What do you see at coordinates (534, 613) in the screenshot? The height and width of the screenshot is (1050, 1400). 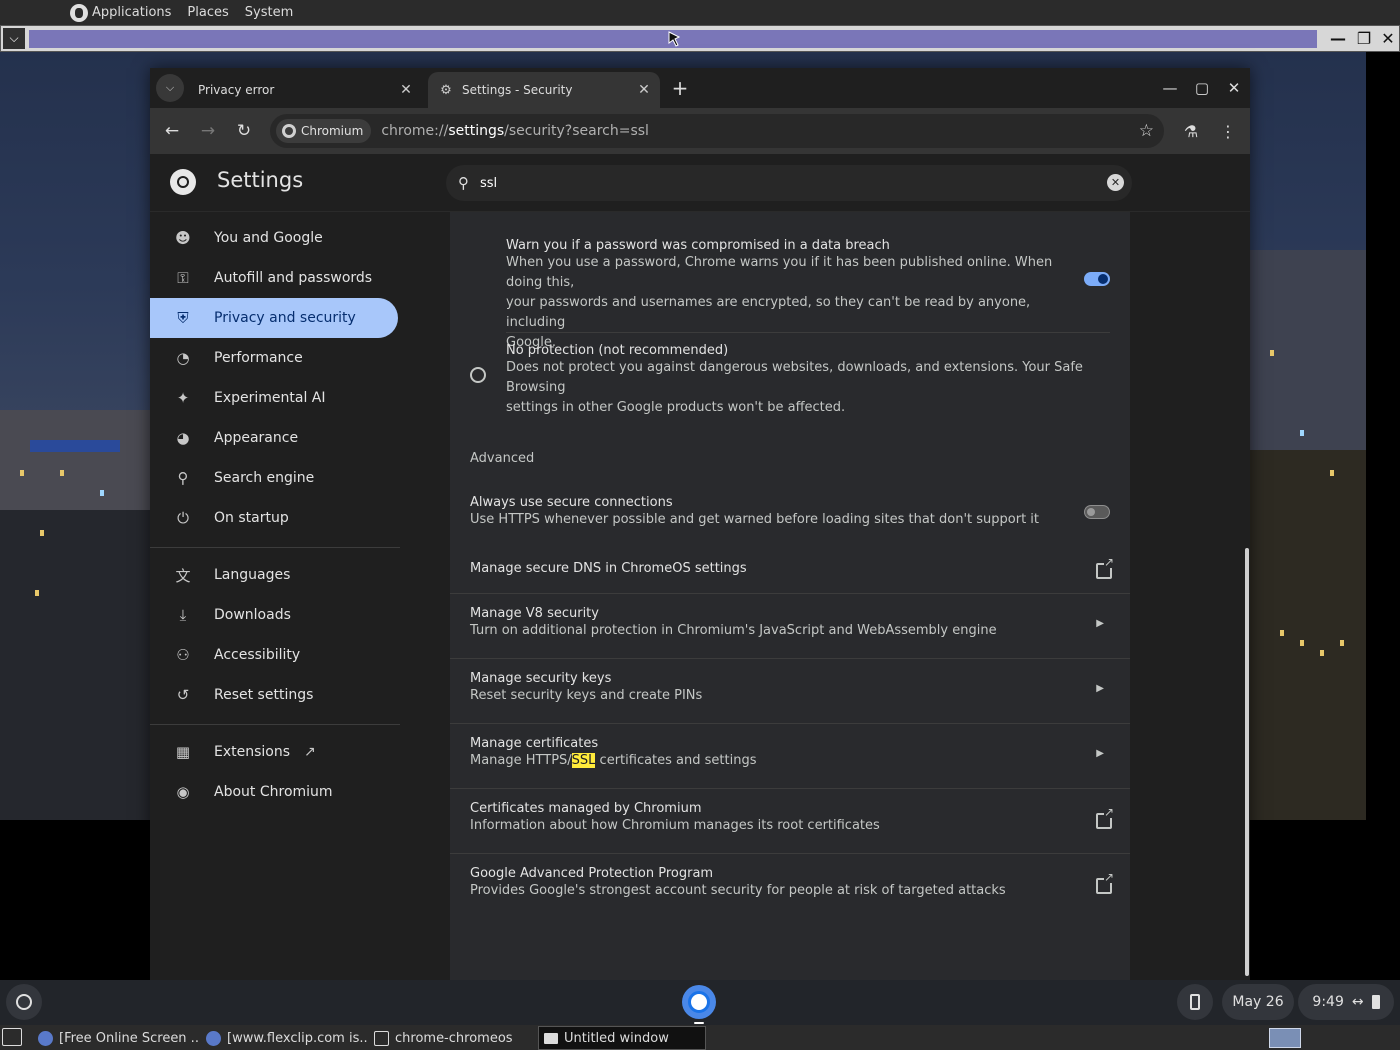 I see `row-title: Manage V8 security` at bounding box center [534, 613].